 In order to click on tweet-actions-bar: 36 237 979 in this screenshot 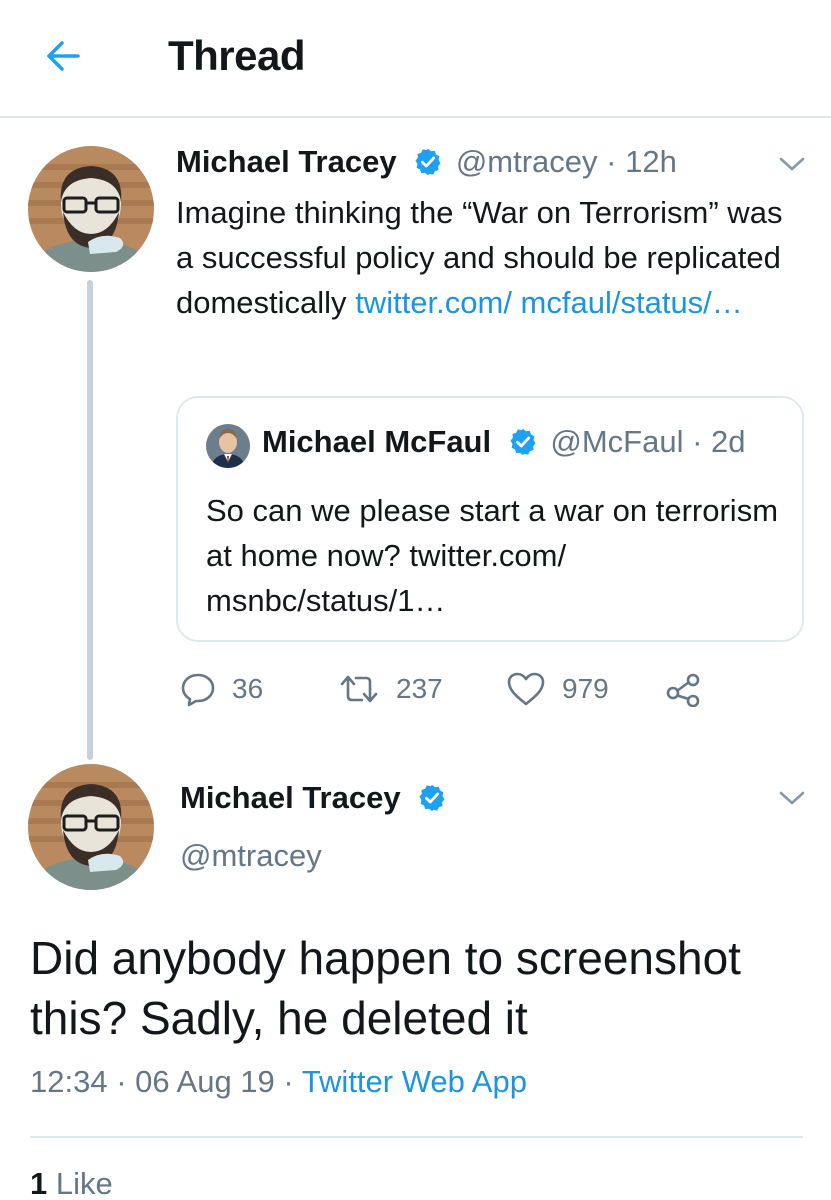, I will do `click(456, 689)`.